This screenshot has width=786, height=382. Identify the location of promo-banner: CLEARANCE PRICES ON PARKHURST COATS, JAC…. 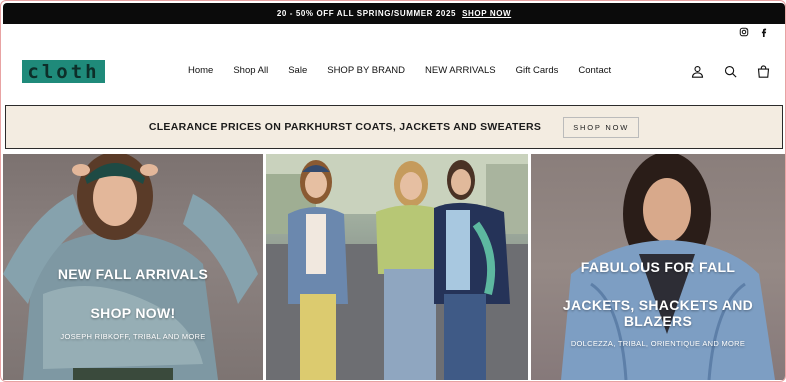
(394, 127).